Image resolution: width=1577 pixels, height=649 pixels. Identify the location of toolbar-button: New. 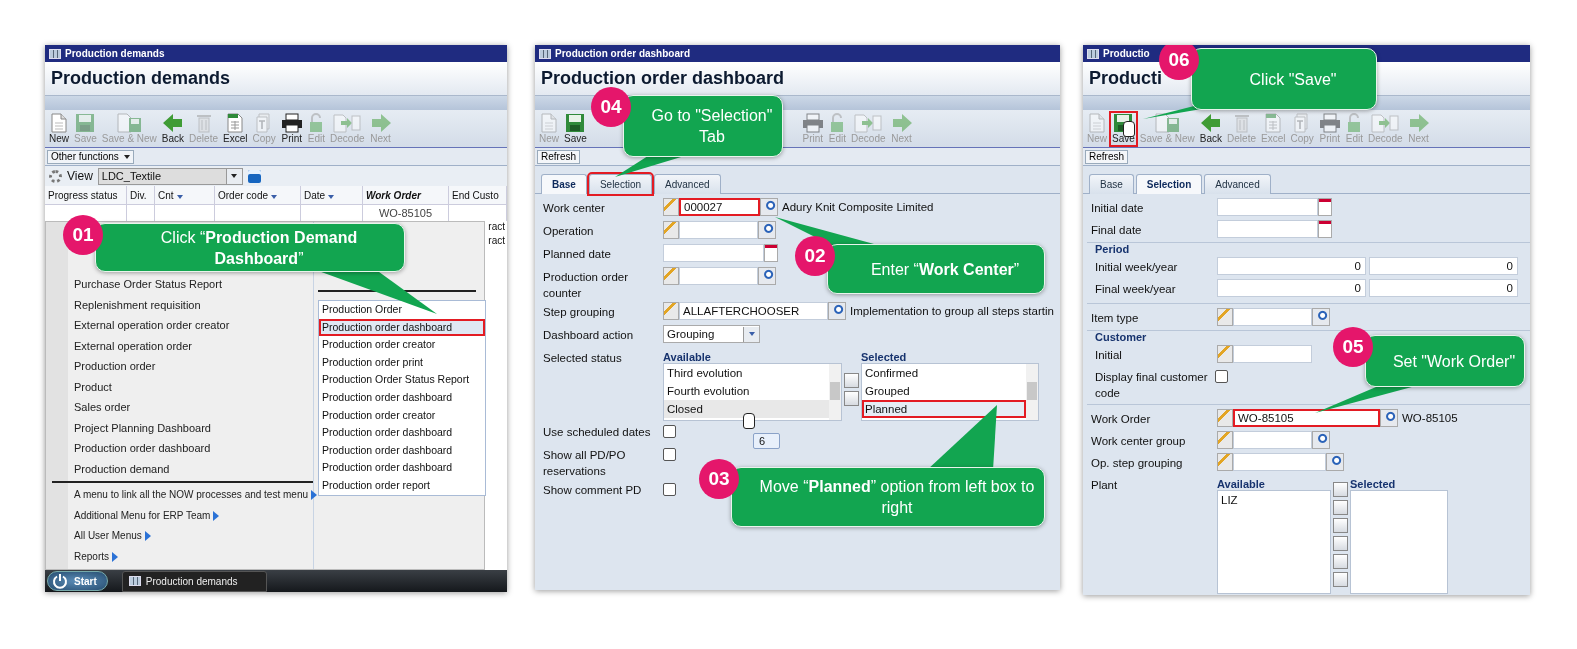
(59, 129).